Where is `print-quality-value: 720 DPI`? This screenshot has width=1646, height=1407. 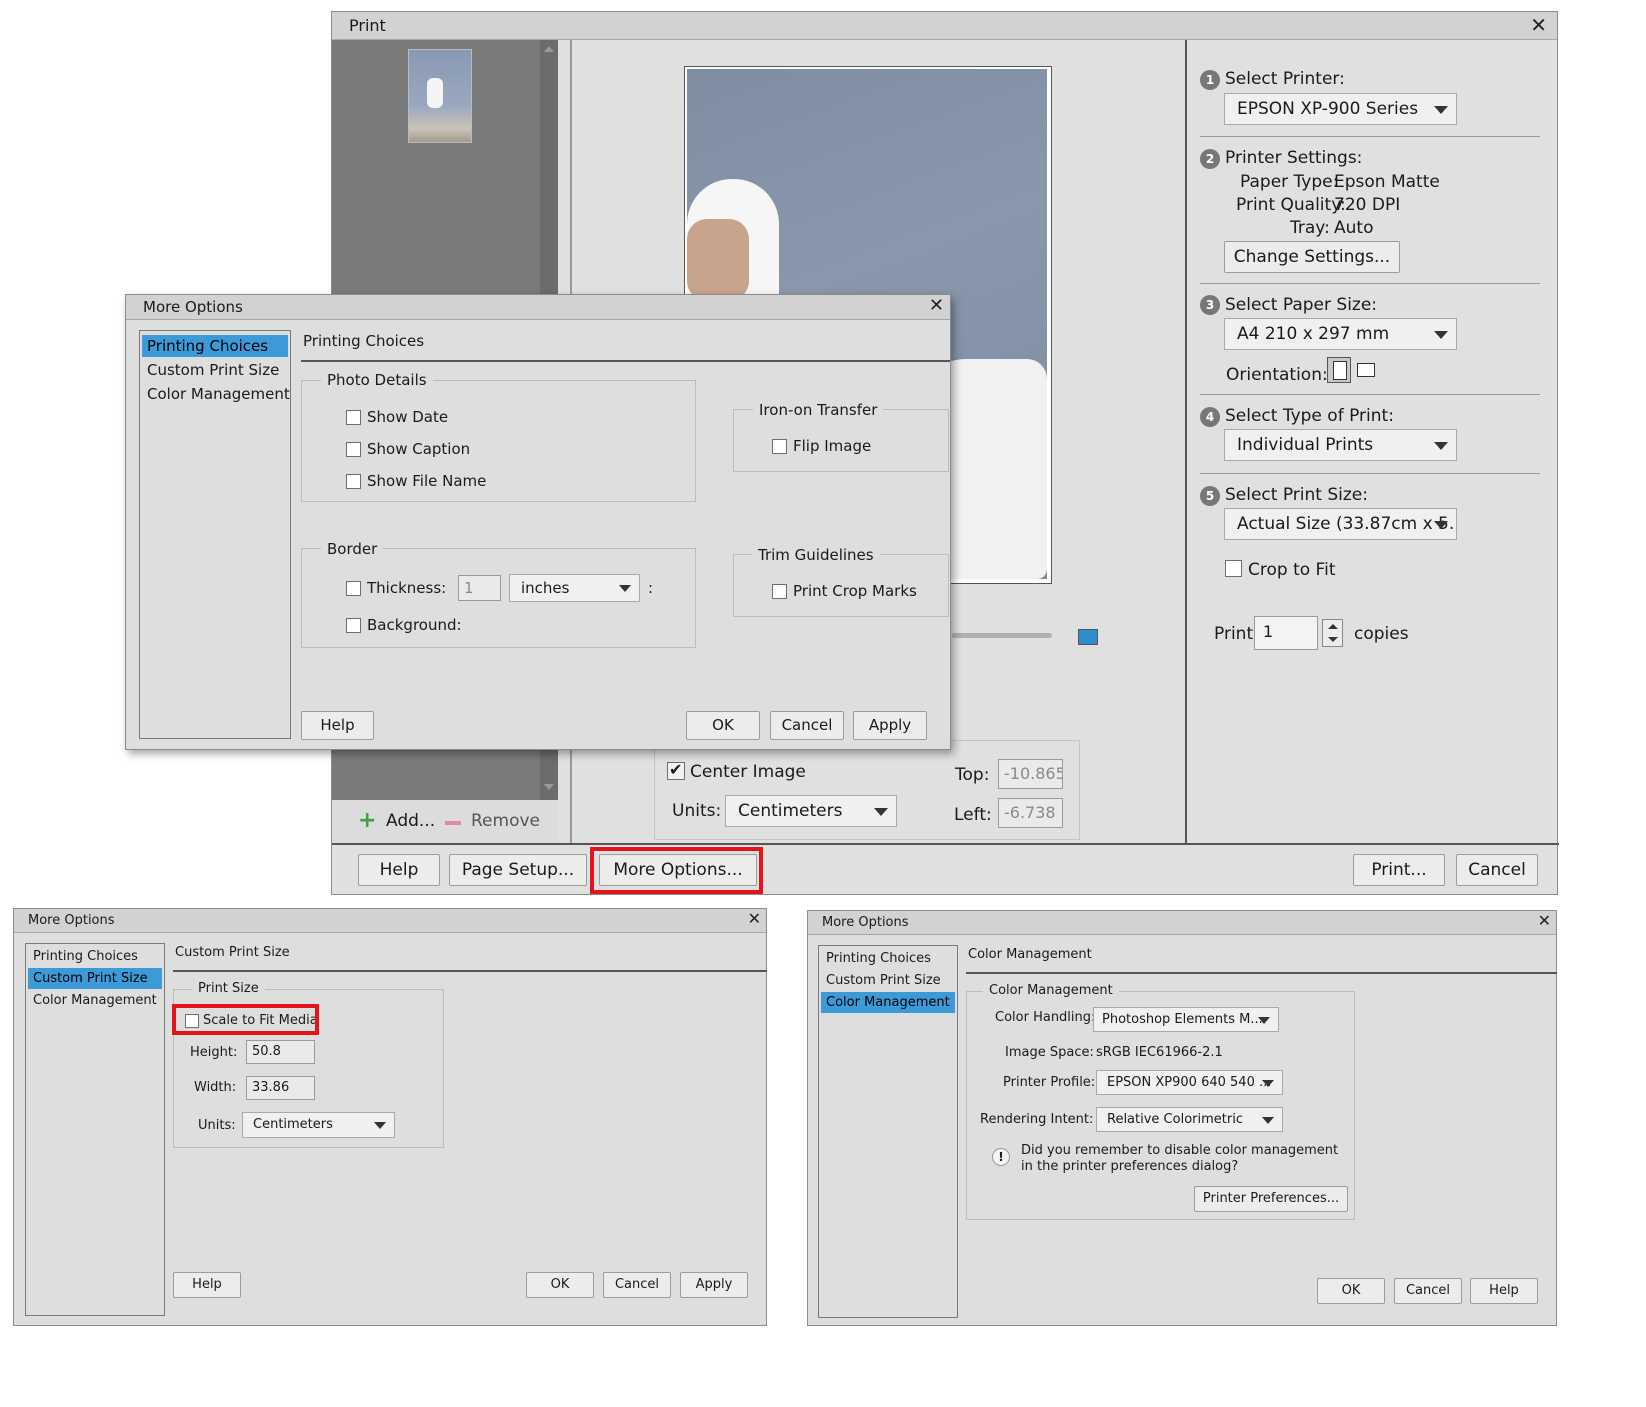 print-quality-value: 720 DPI is located at coordinates (1367, 205).